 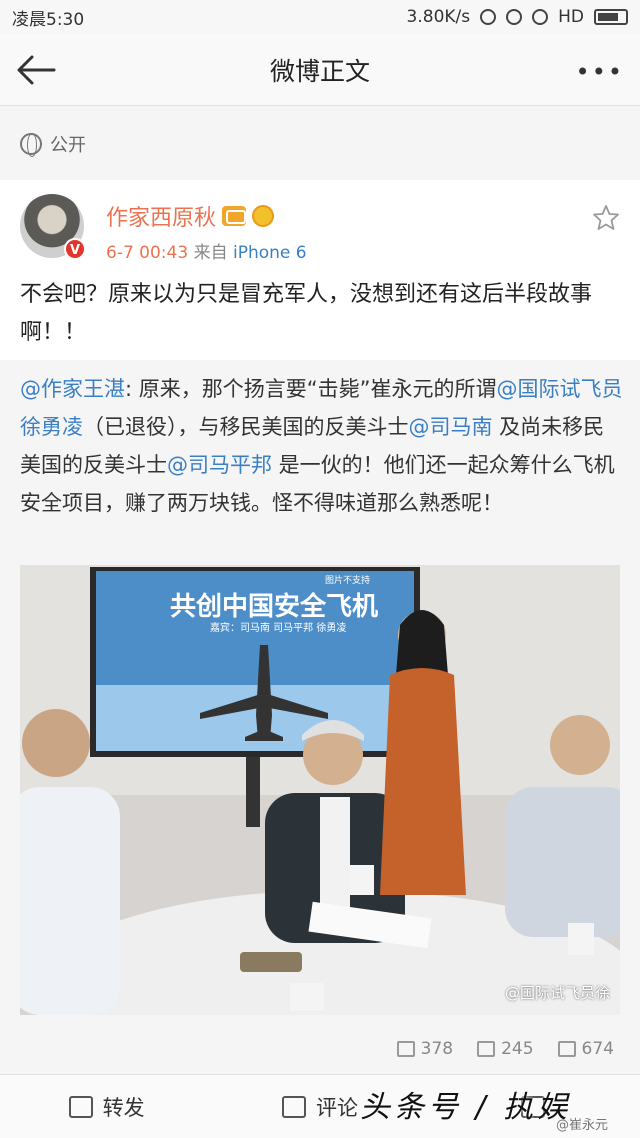 What do you see at coordinates (488, 17) in the screenshot?
I see `sync-icon` at bounding box center [488, 17].